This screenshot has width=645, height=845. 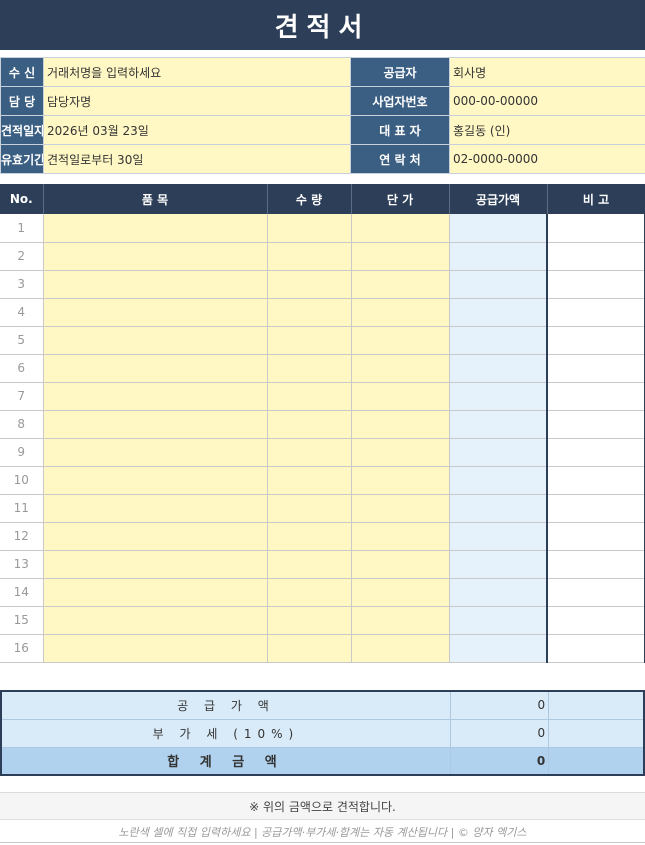 I want to click on item-no-cell: 3, so click(x=22, y=284).